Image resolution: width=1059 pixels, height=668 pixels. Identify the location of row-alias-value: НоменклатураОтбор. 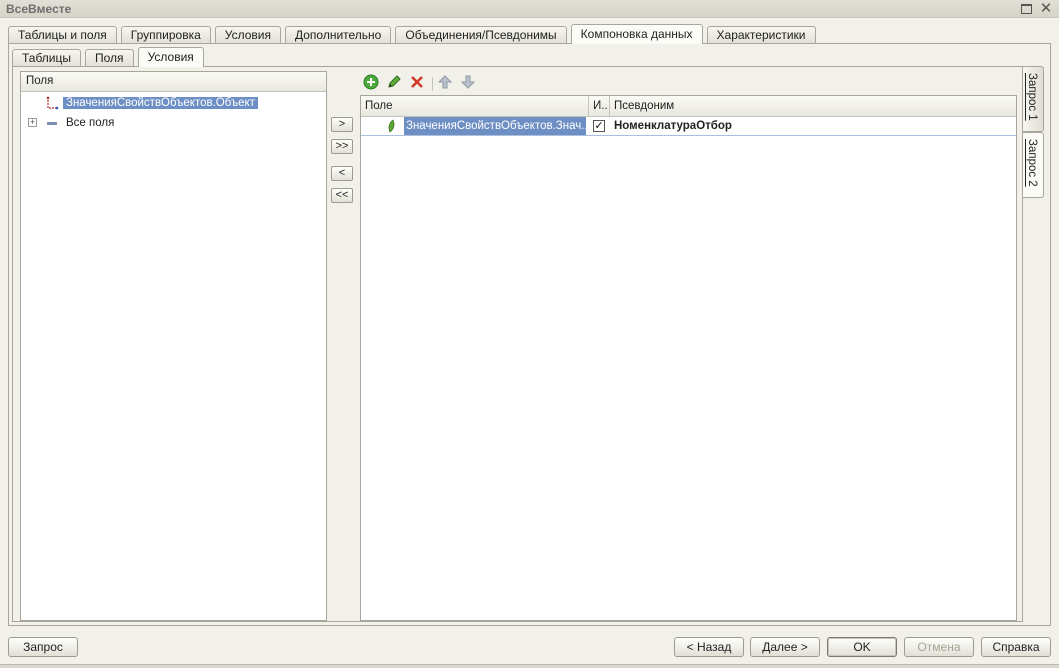
(809, 126).